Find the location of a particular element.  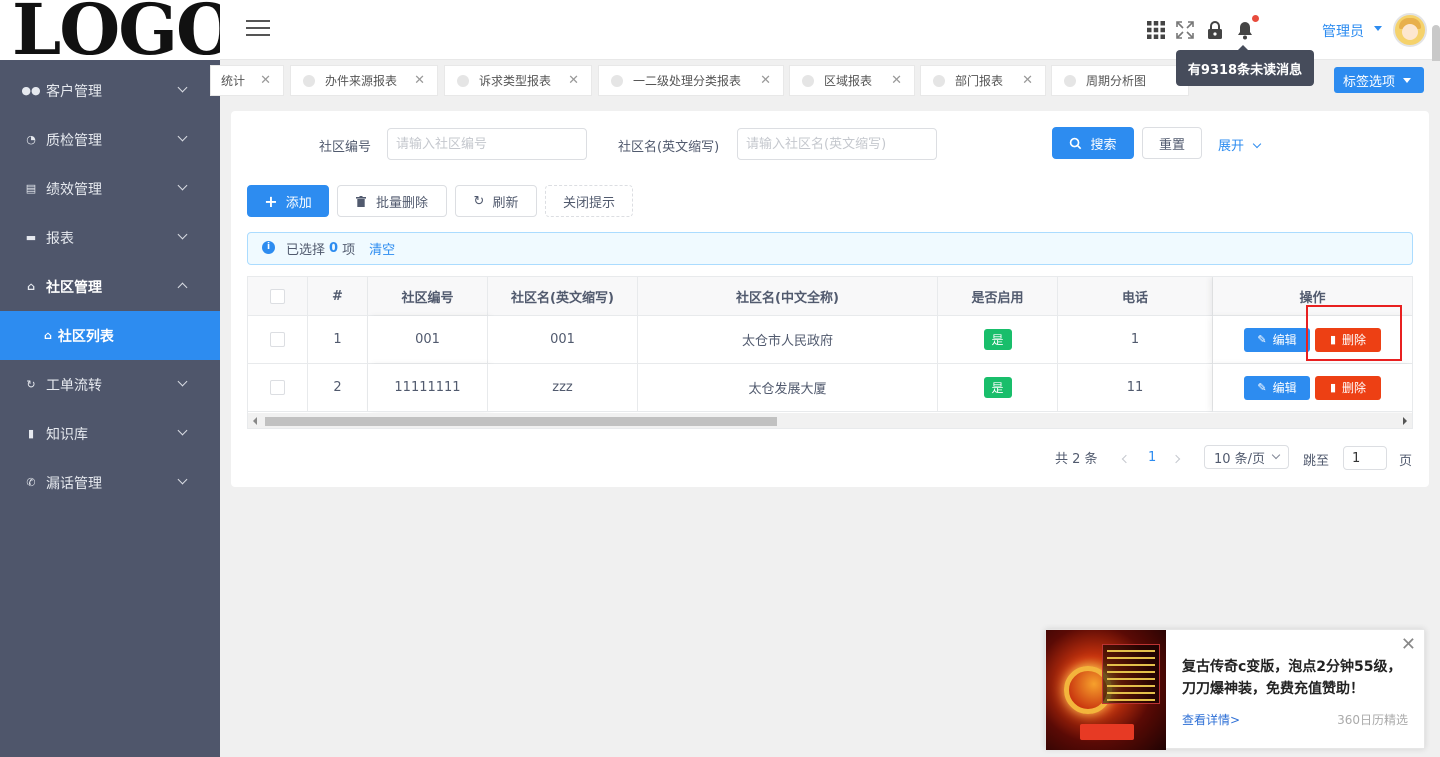

tab-region-report: 区域报表 ✕ is located at coordinates (852, 80).